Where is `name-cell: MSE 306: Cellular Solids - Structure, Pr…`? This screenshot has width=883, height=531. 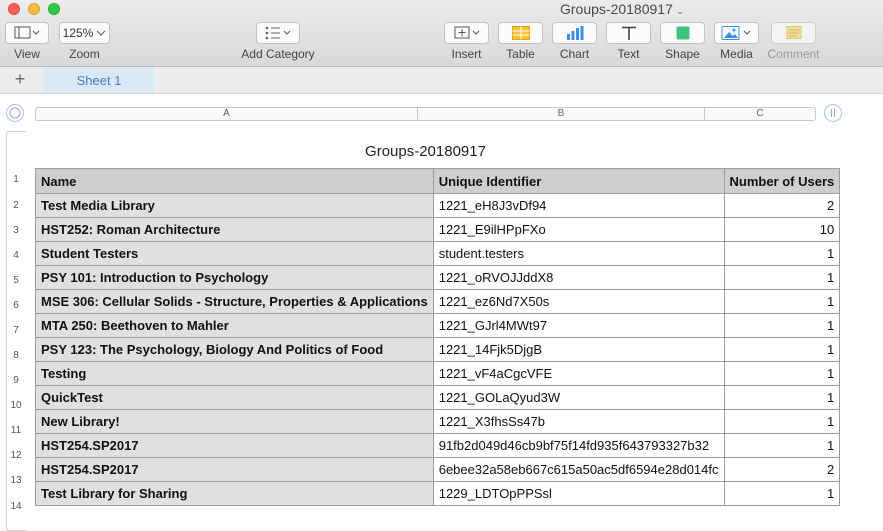
name-cell: MSE 306: Cellular Solids - Structure, Pr… is located at coordinates (234, 301).